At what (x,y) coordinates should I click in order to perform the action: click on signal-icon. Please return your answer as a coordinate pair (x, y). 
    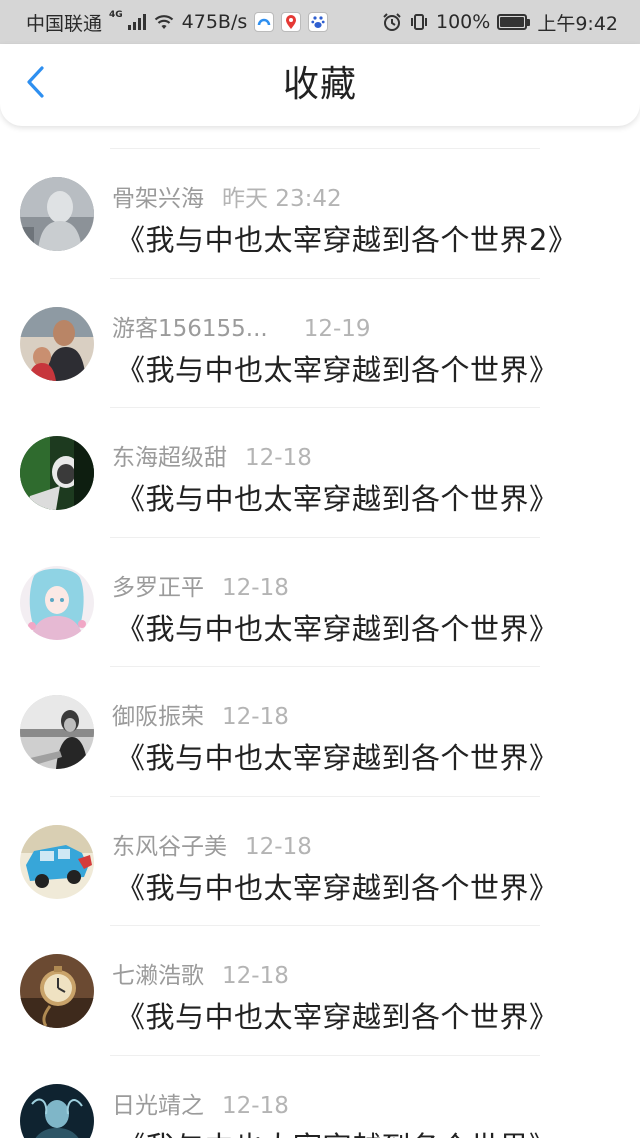
    Looking at the image, I should click on (136, 22).